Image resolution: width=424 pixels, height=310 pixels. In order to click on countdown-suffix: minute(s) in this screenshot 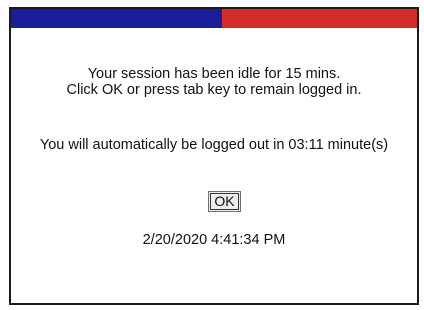, I will do `click(356, 145)`.